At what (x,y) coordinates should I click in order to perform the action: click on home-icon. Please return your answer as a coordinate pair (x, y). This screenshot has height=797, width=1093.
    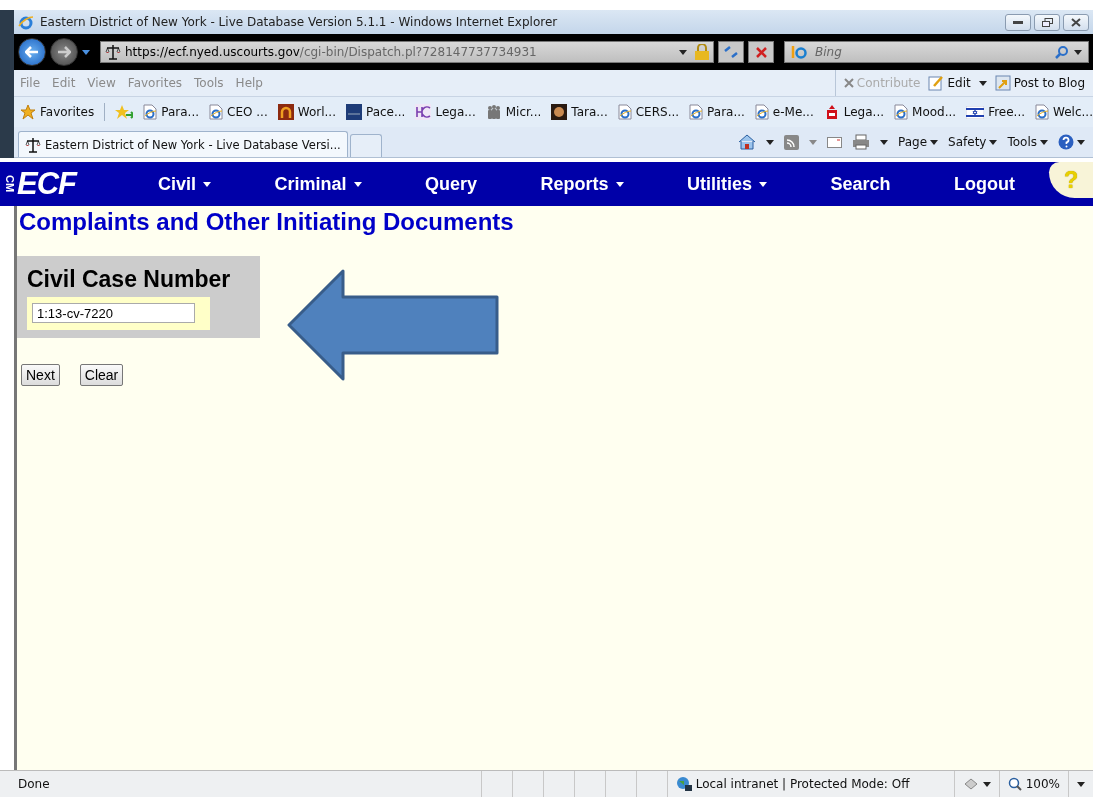
    Looking at the image, I should click on (747, 142).